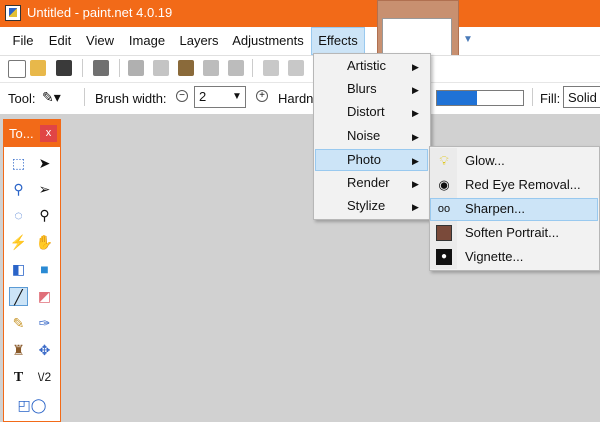 The image size is (600, 422). What do you see at coordinates (44, 296) in the screenshot?
I see `eraser-icon: ◩` at bounding box center [44, 296].